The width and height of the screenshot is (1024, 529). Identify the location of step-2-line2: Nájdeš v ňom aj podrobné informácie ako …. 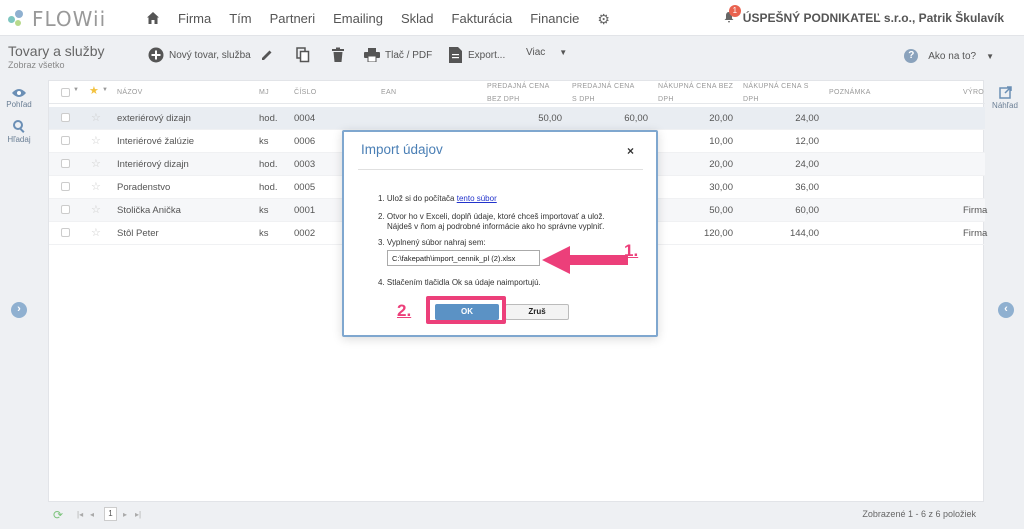
(496, 226).